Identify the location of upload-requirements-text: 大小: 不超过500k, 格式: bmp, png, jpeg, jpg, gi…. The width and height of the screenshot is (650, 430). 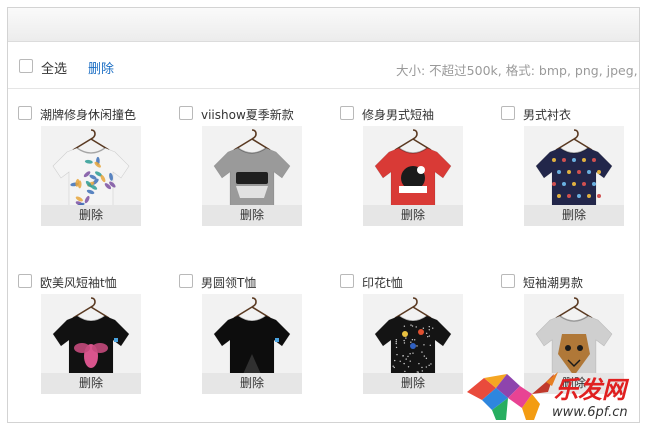
(517, 70).